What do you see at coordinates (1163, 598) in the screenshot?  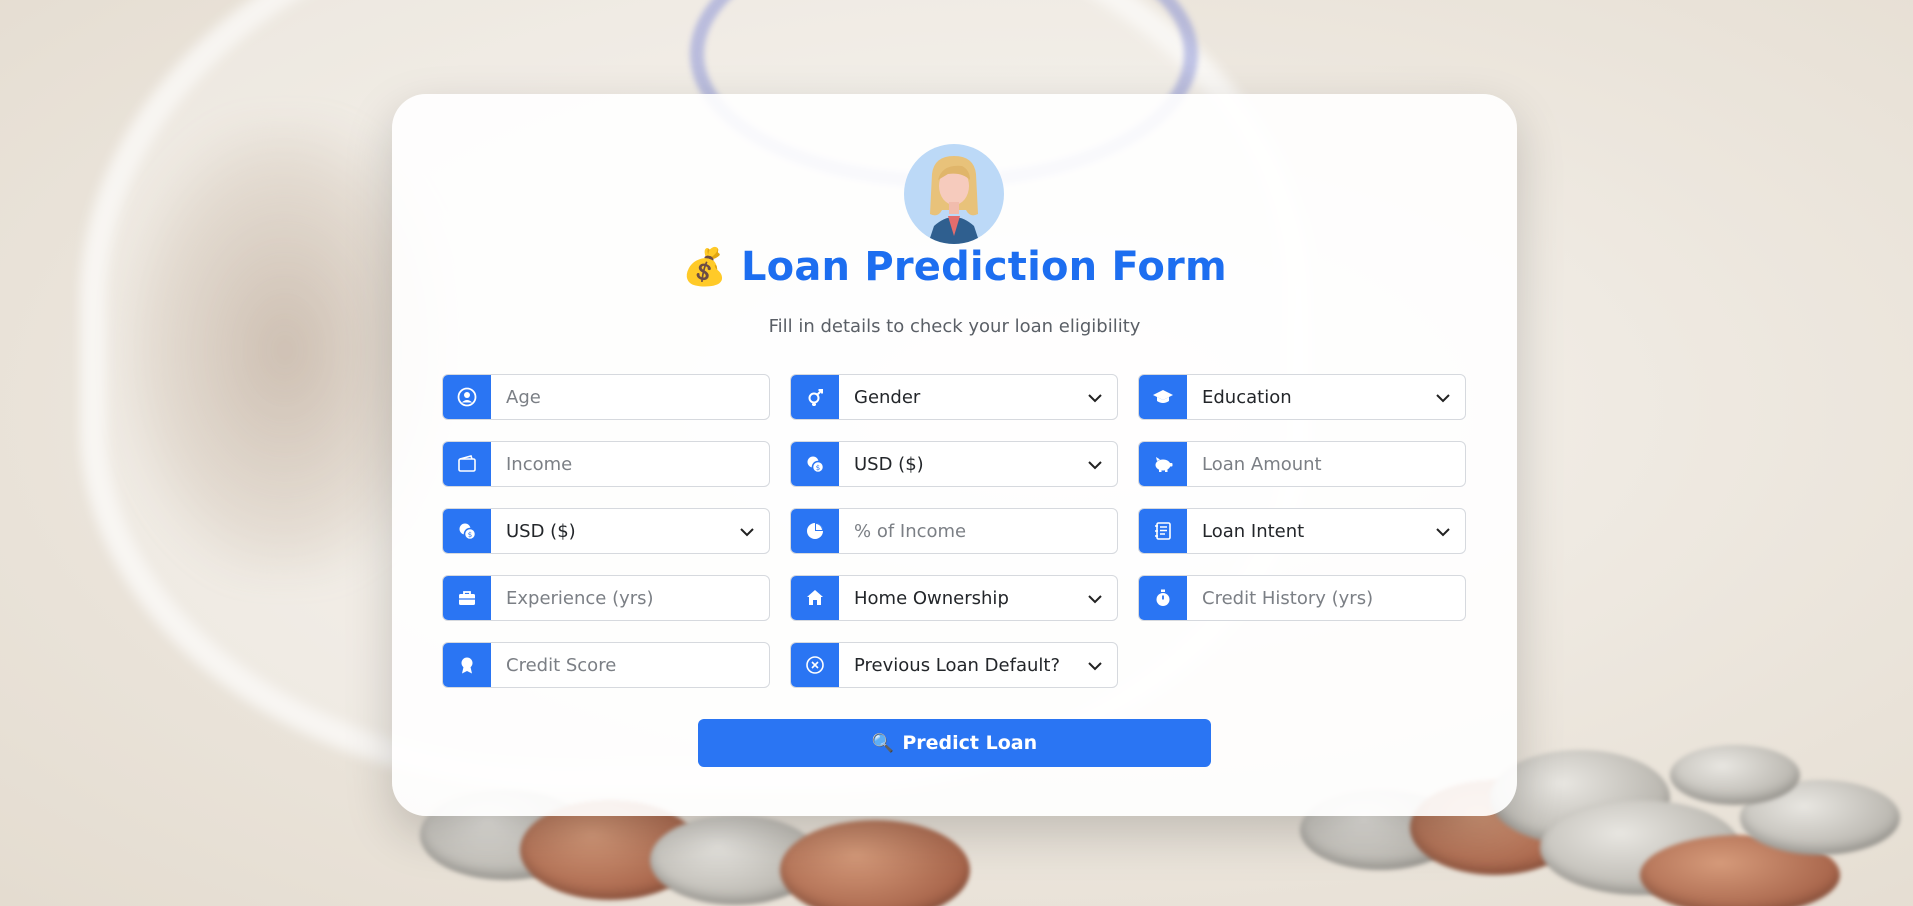 I see `stopwatch-icon` at bounding box center [1163, 598].